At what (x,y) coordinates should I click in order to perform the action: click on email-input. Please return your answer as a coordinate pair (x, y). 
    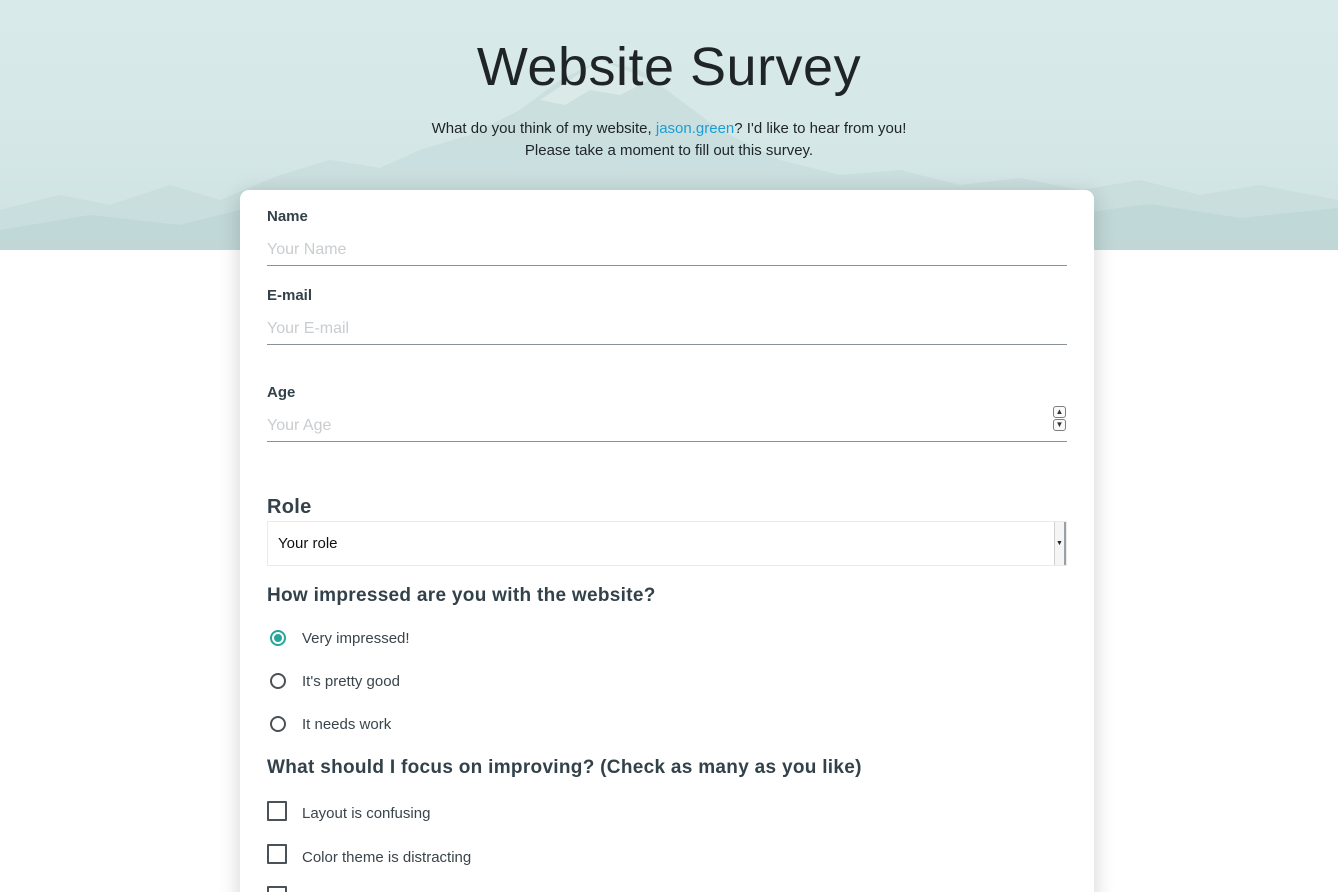
    Looking at the image, I should click on (667, 329).